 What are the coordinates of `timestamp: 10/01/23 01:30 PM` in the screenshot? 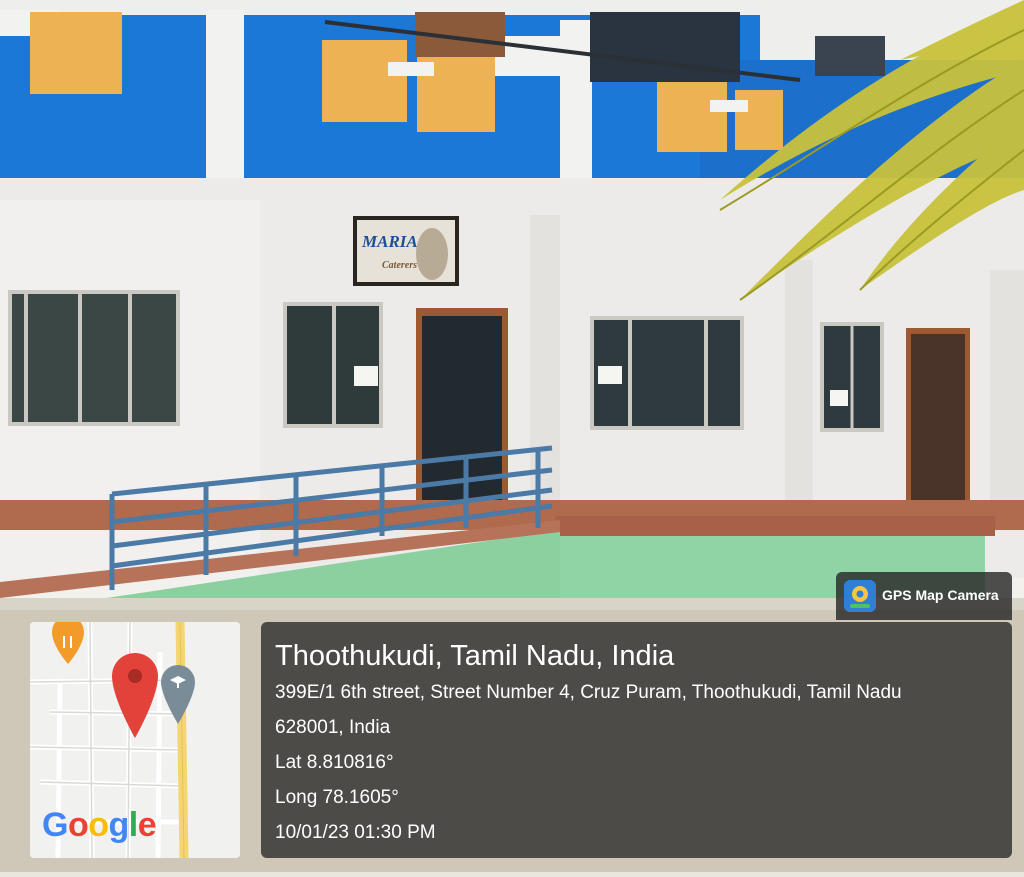 It's located at (355, 832).